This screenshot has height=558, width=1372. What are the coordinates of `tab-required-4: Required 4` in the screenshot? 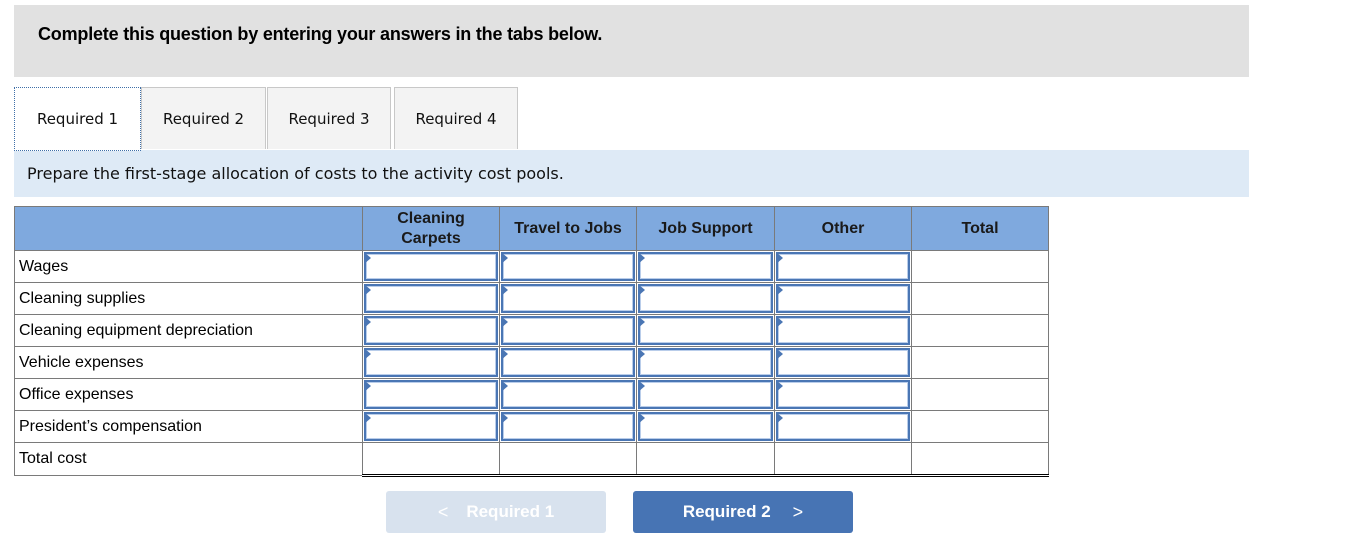 It's located at (456, 118).